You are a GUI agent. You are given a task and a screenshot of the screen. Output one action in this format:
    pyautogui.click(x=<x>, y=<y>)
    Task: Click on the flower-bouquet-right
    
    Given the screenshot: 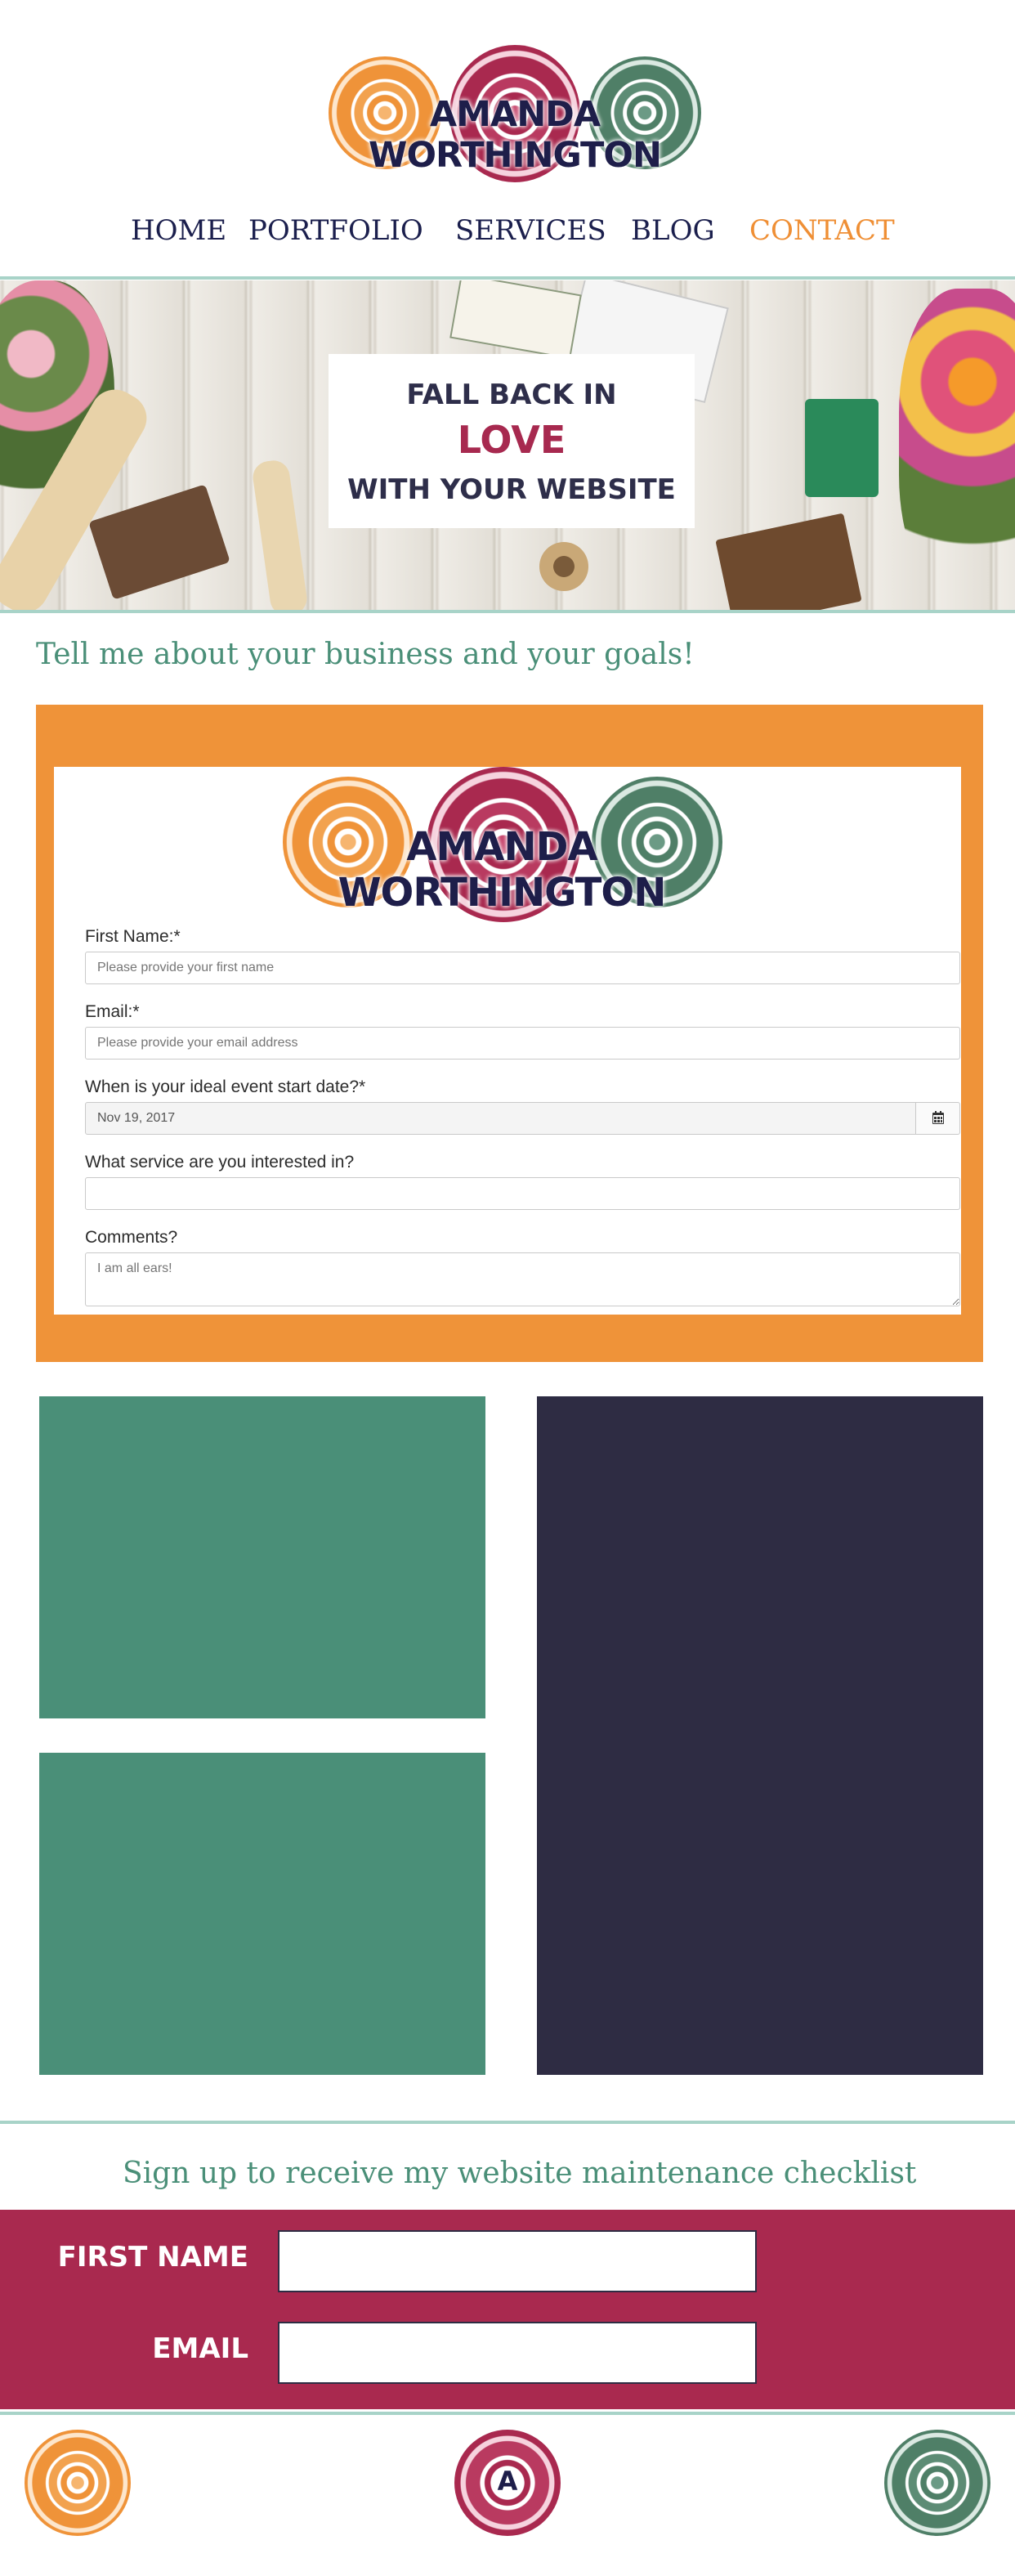 What is the action you would take?
    pyautogui.click(x=957, y=444)
    